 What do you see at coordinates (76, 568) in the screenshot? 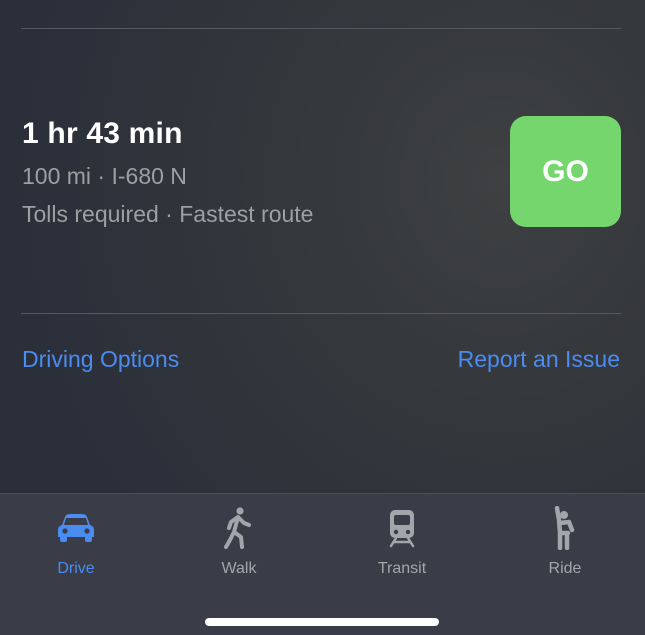
I see `tab-drive-label: Drive` at bounding box center [76, 568].